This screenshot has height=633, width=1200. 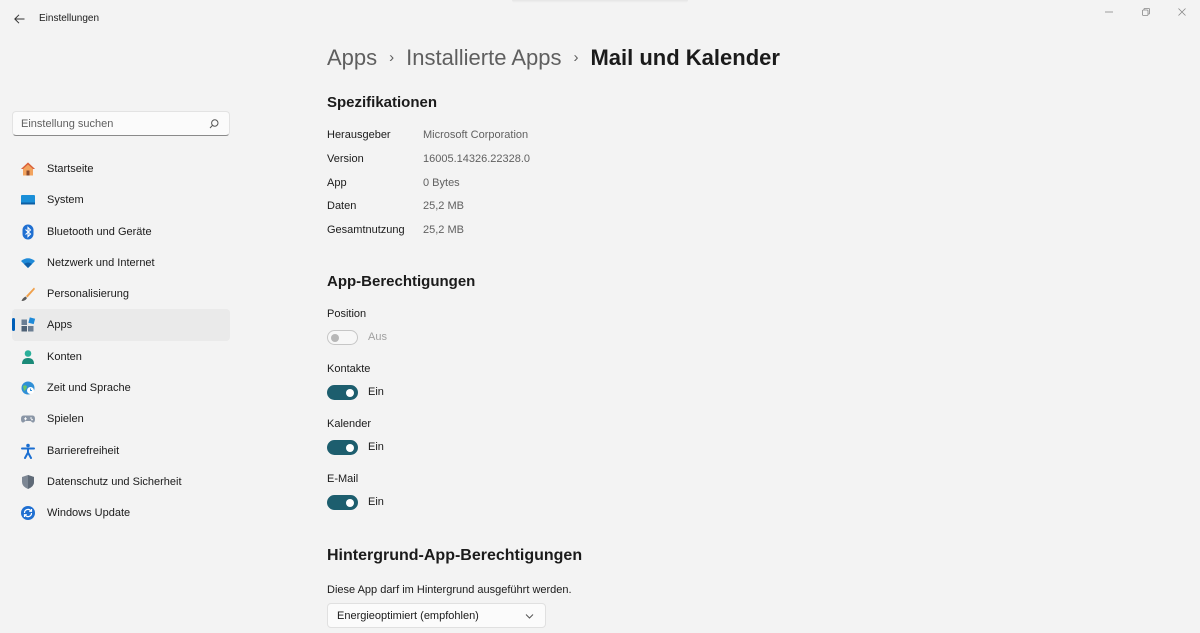 I want to click on update-icon, so click(x=28, y=513).